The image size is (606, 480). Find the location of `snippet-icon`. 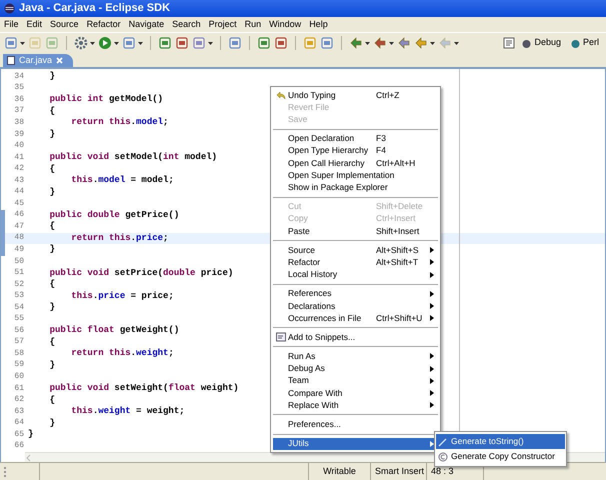

snippet-icon is located at coordinates (281, 337).